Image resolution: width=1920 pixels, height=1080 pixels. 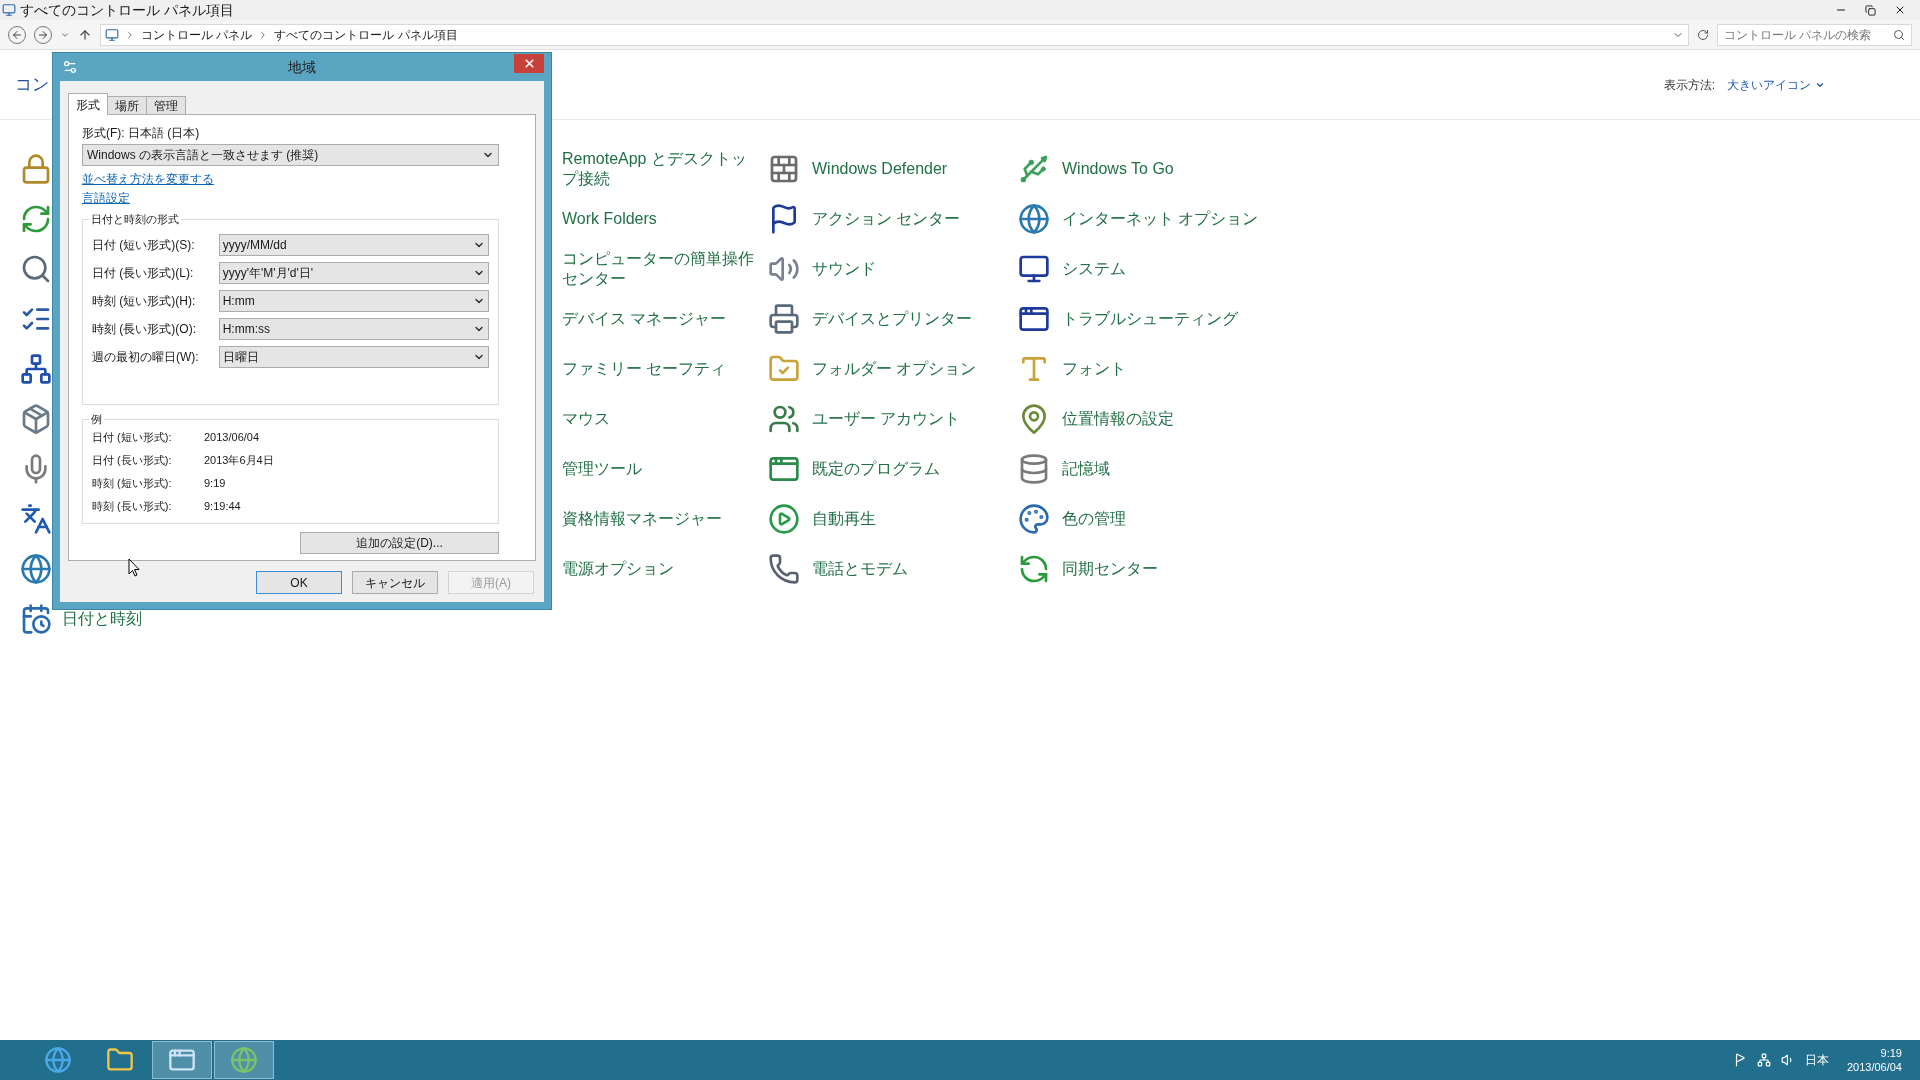 What do you see at coordinates (784, 519) in the screenshot?
I see `play-icon` at bounding box center [784, 519].